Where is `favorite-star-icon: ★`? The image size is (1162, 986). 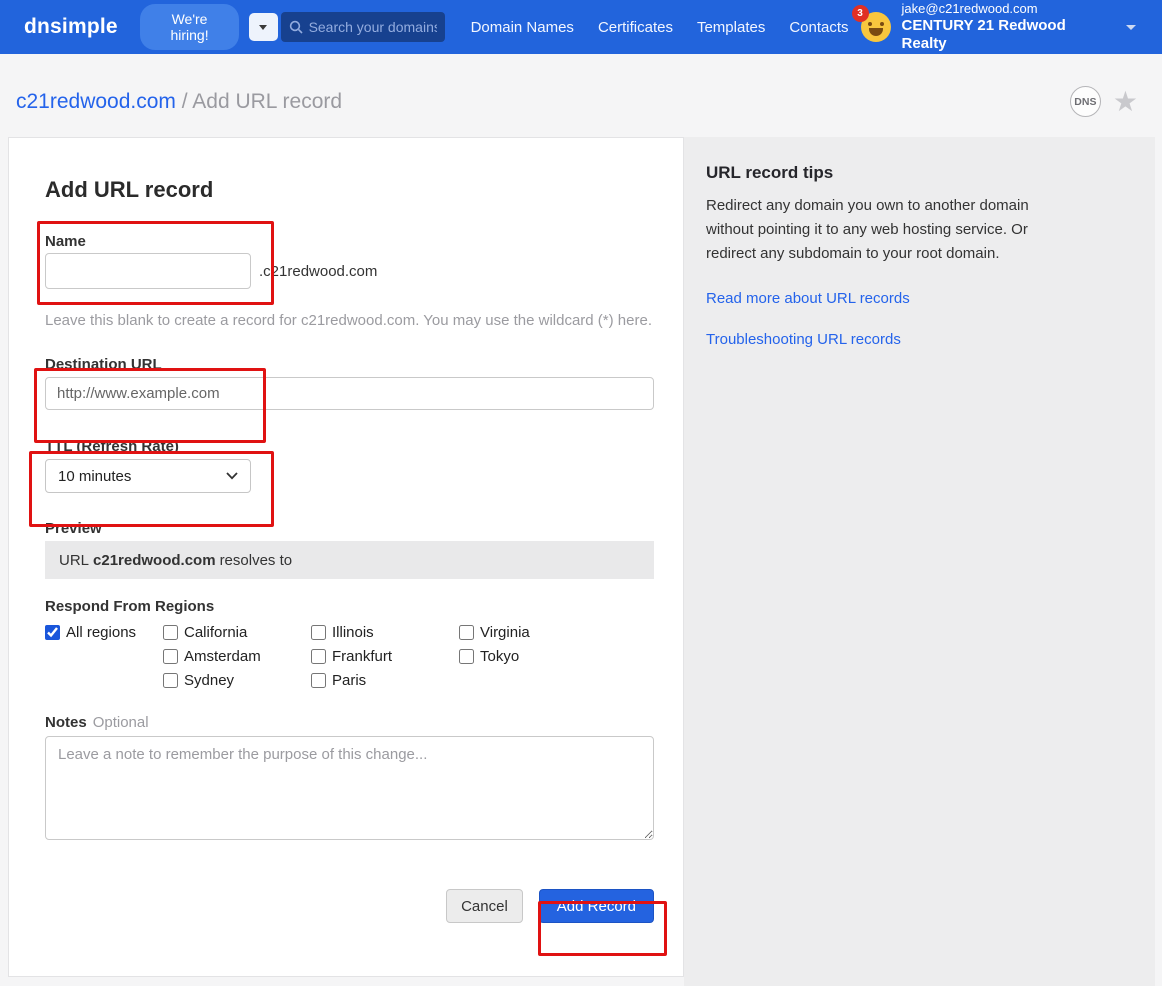
favorite-star-icon: ★ is located at coordinates (1125, 101).